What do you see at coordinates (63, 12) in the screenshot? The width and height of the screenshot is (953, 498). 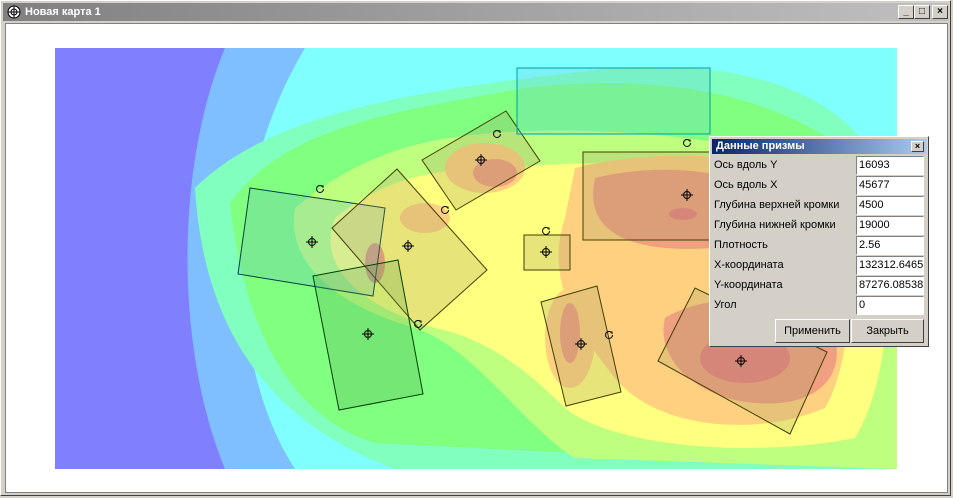 I see `window-title: Новая карта 1` at bounding box center [63, 12].